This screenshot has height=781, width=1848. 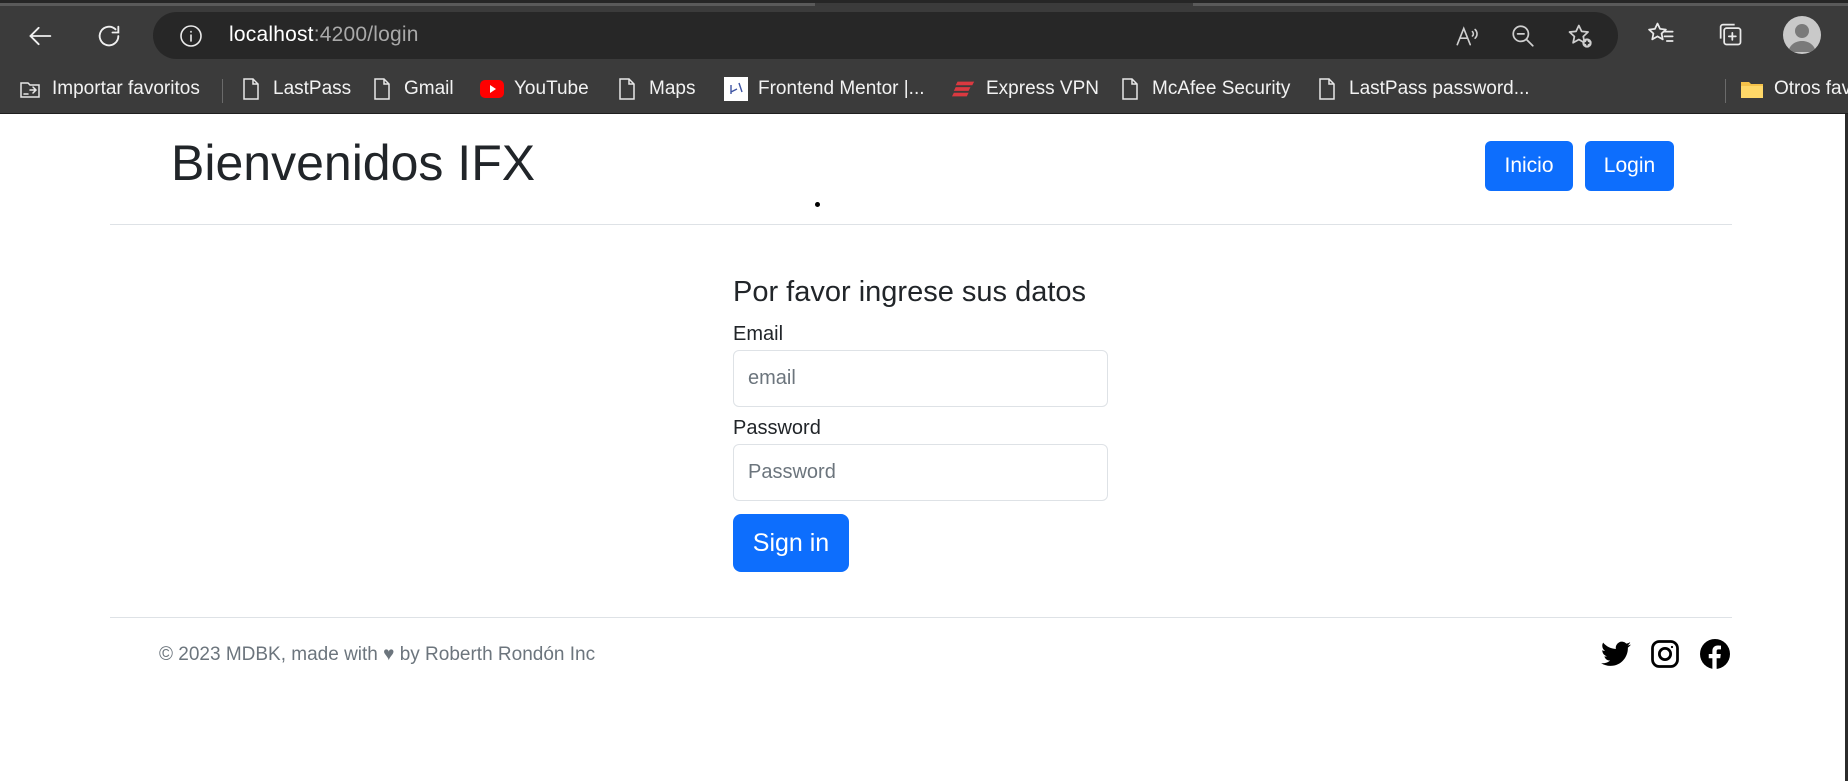 I want to click on bookmark-mcafee: McAfee Security, so click(x=1204, y=89).